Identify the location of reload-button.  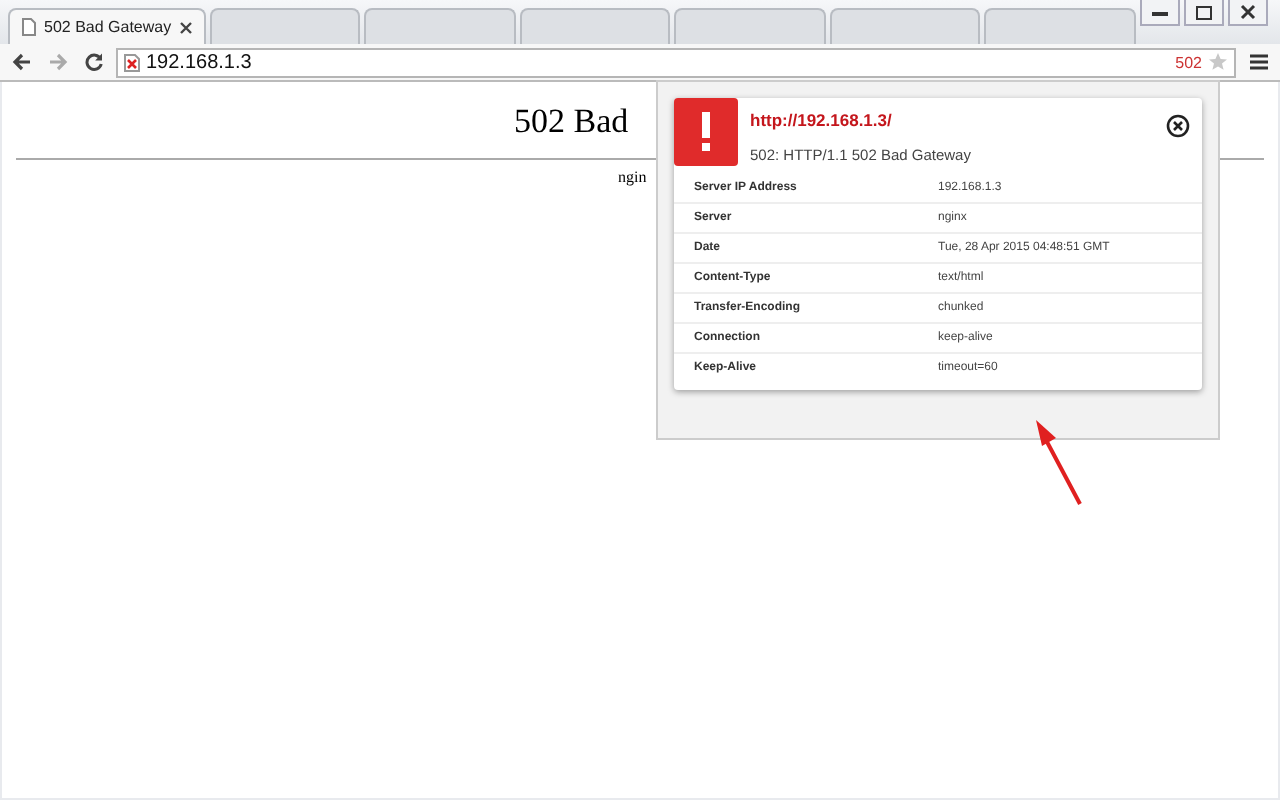
(94, 62).